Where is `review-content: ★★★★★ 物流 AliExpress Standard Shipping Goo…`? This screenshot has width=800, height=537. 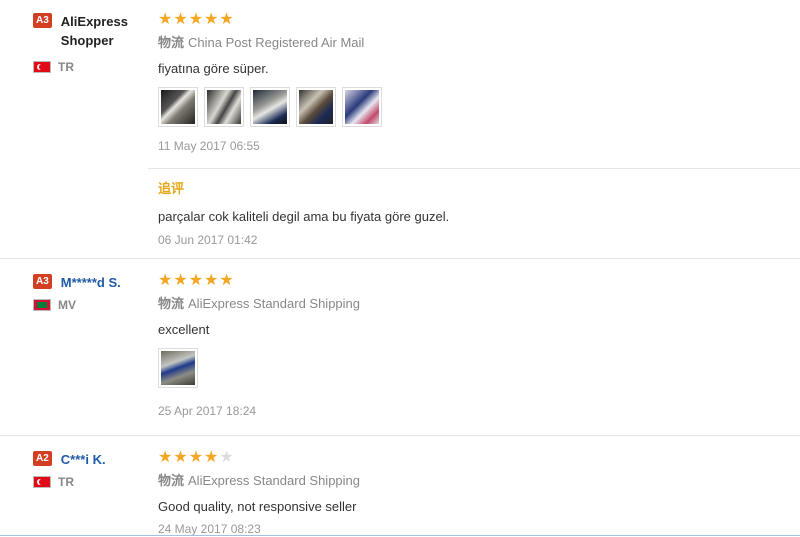
review-content: ★★★★★ 物流 AliExpress Standard Shipping Goo… is located at coordinates (478, 493).